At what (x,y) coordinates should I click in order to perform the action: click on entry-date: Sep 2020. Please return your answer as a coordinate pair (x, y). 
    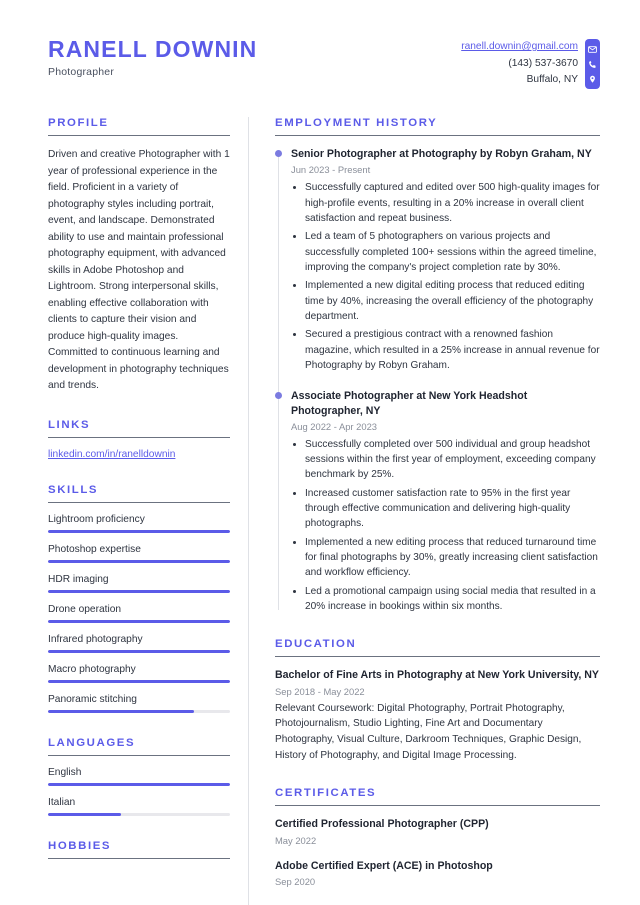
    Looking at the image, I should click on (295, 881).